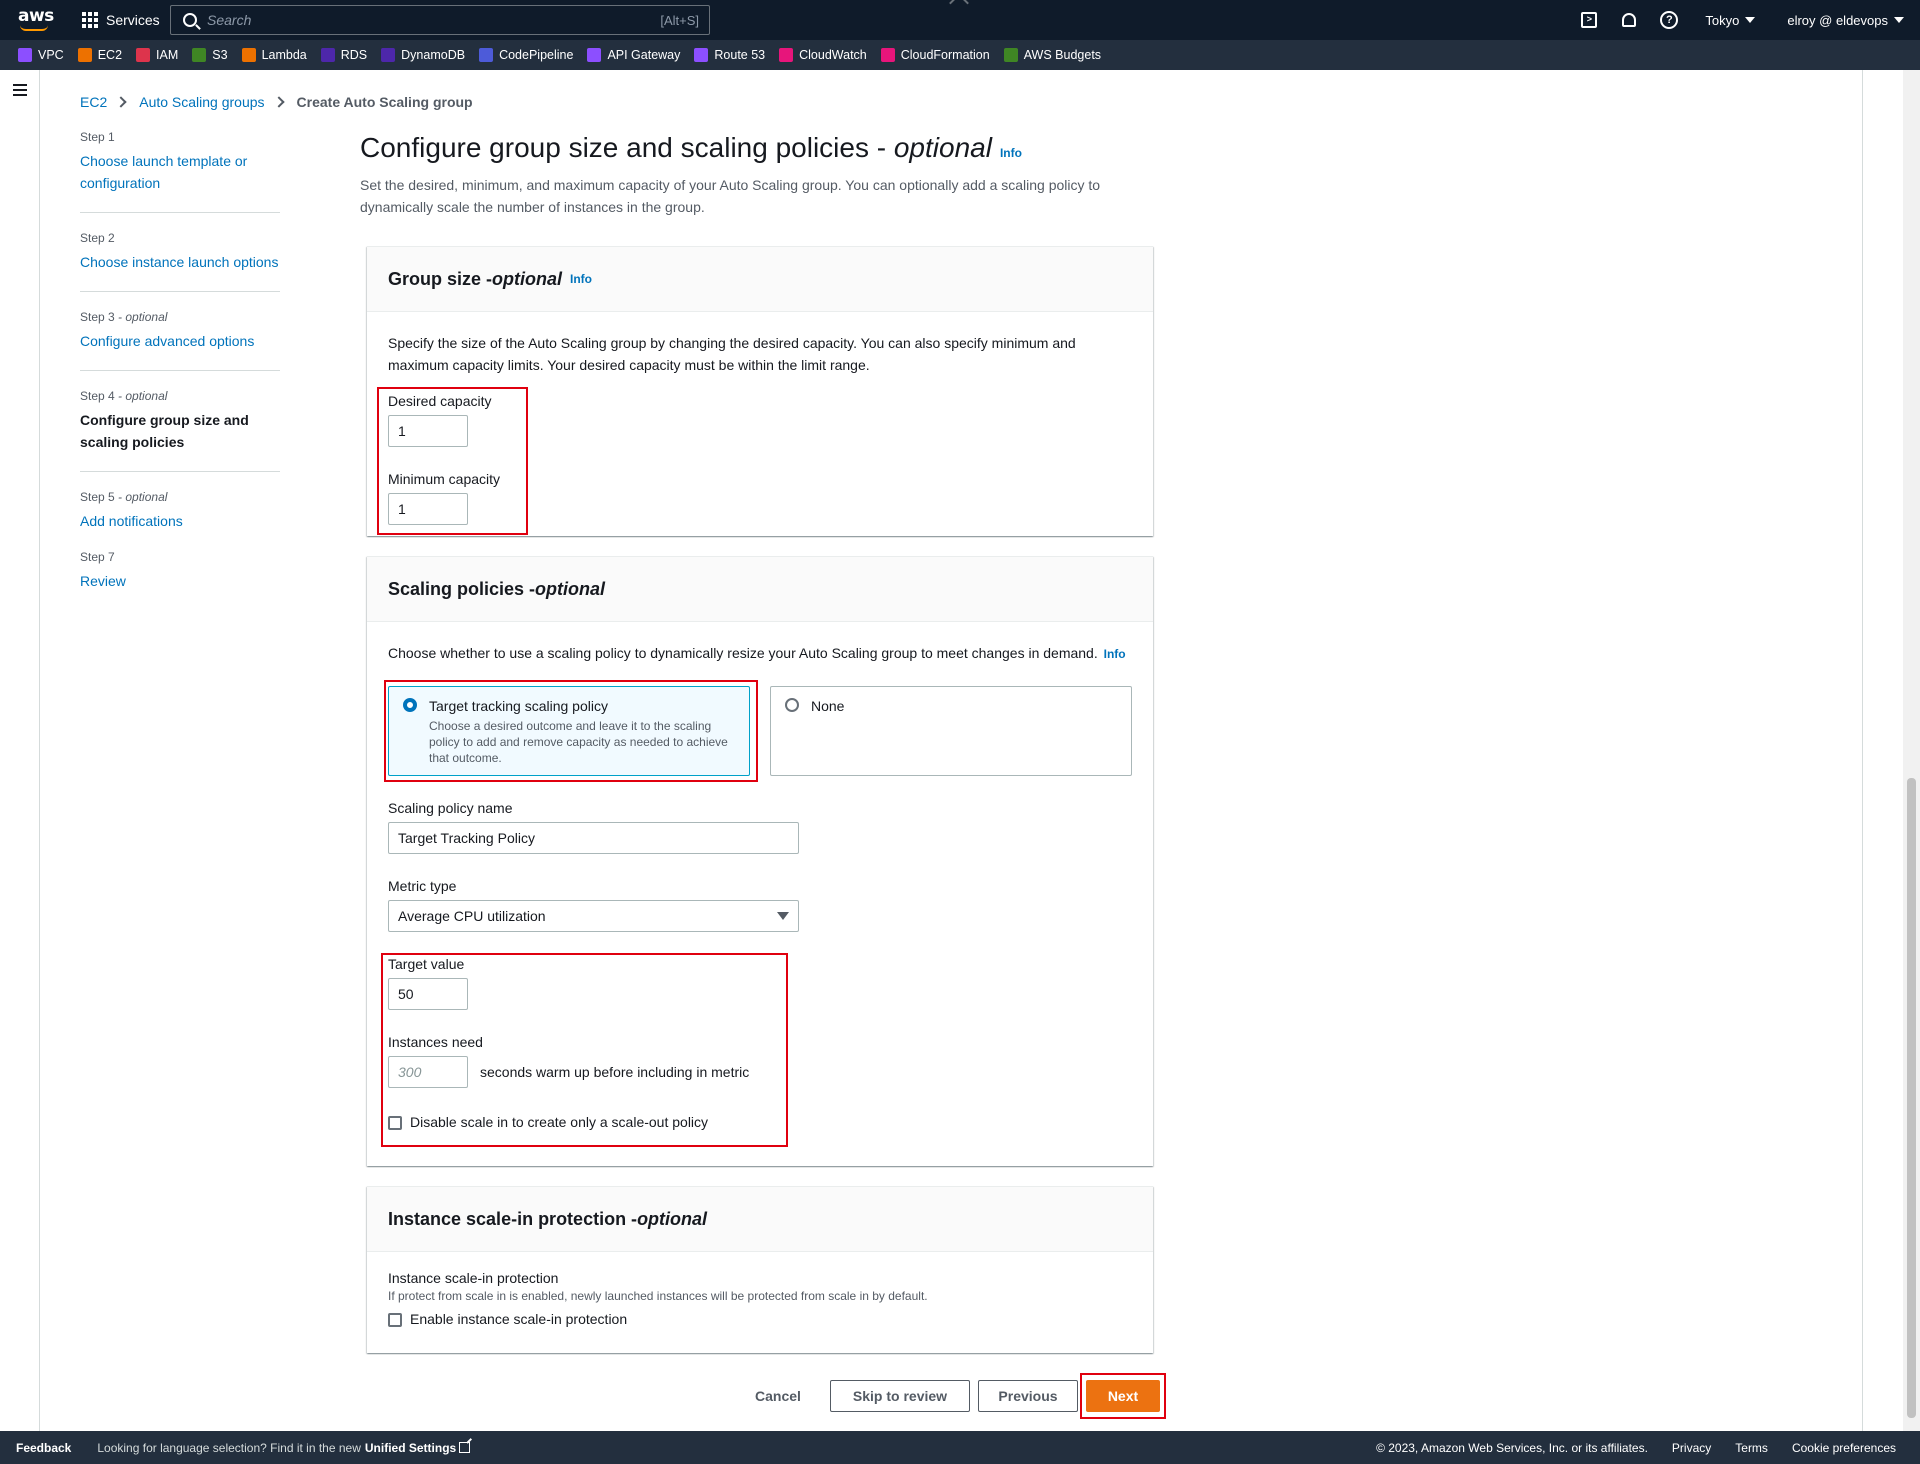  I want to click on breadcrumb-auto-scaling-groups: Auto Scaling groups, so click(201, 102).